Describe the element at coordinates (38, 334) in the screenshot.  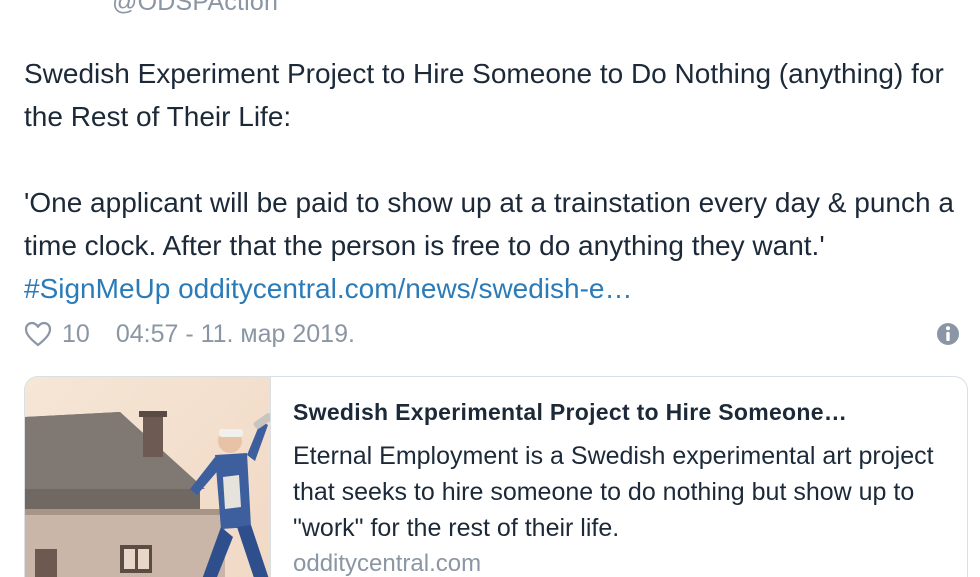
I see `heart-icon` at that location.